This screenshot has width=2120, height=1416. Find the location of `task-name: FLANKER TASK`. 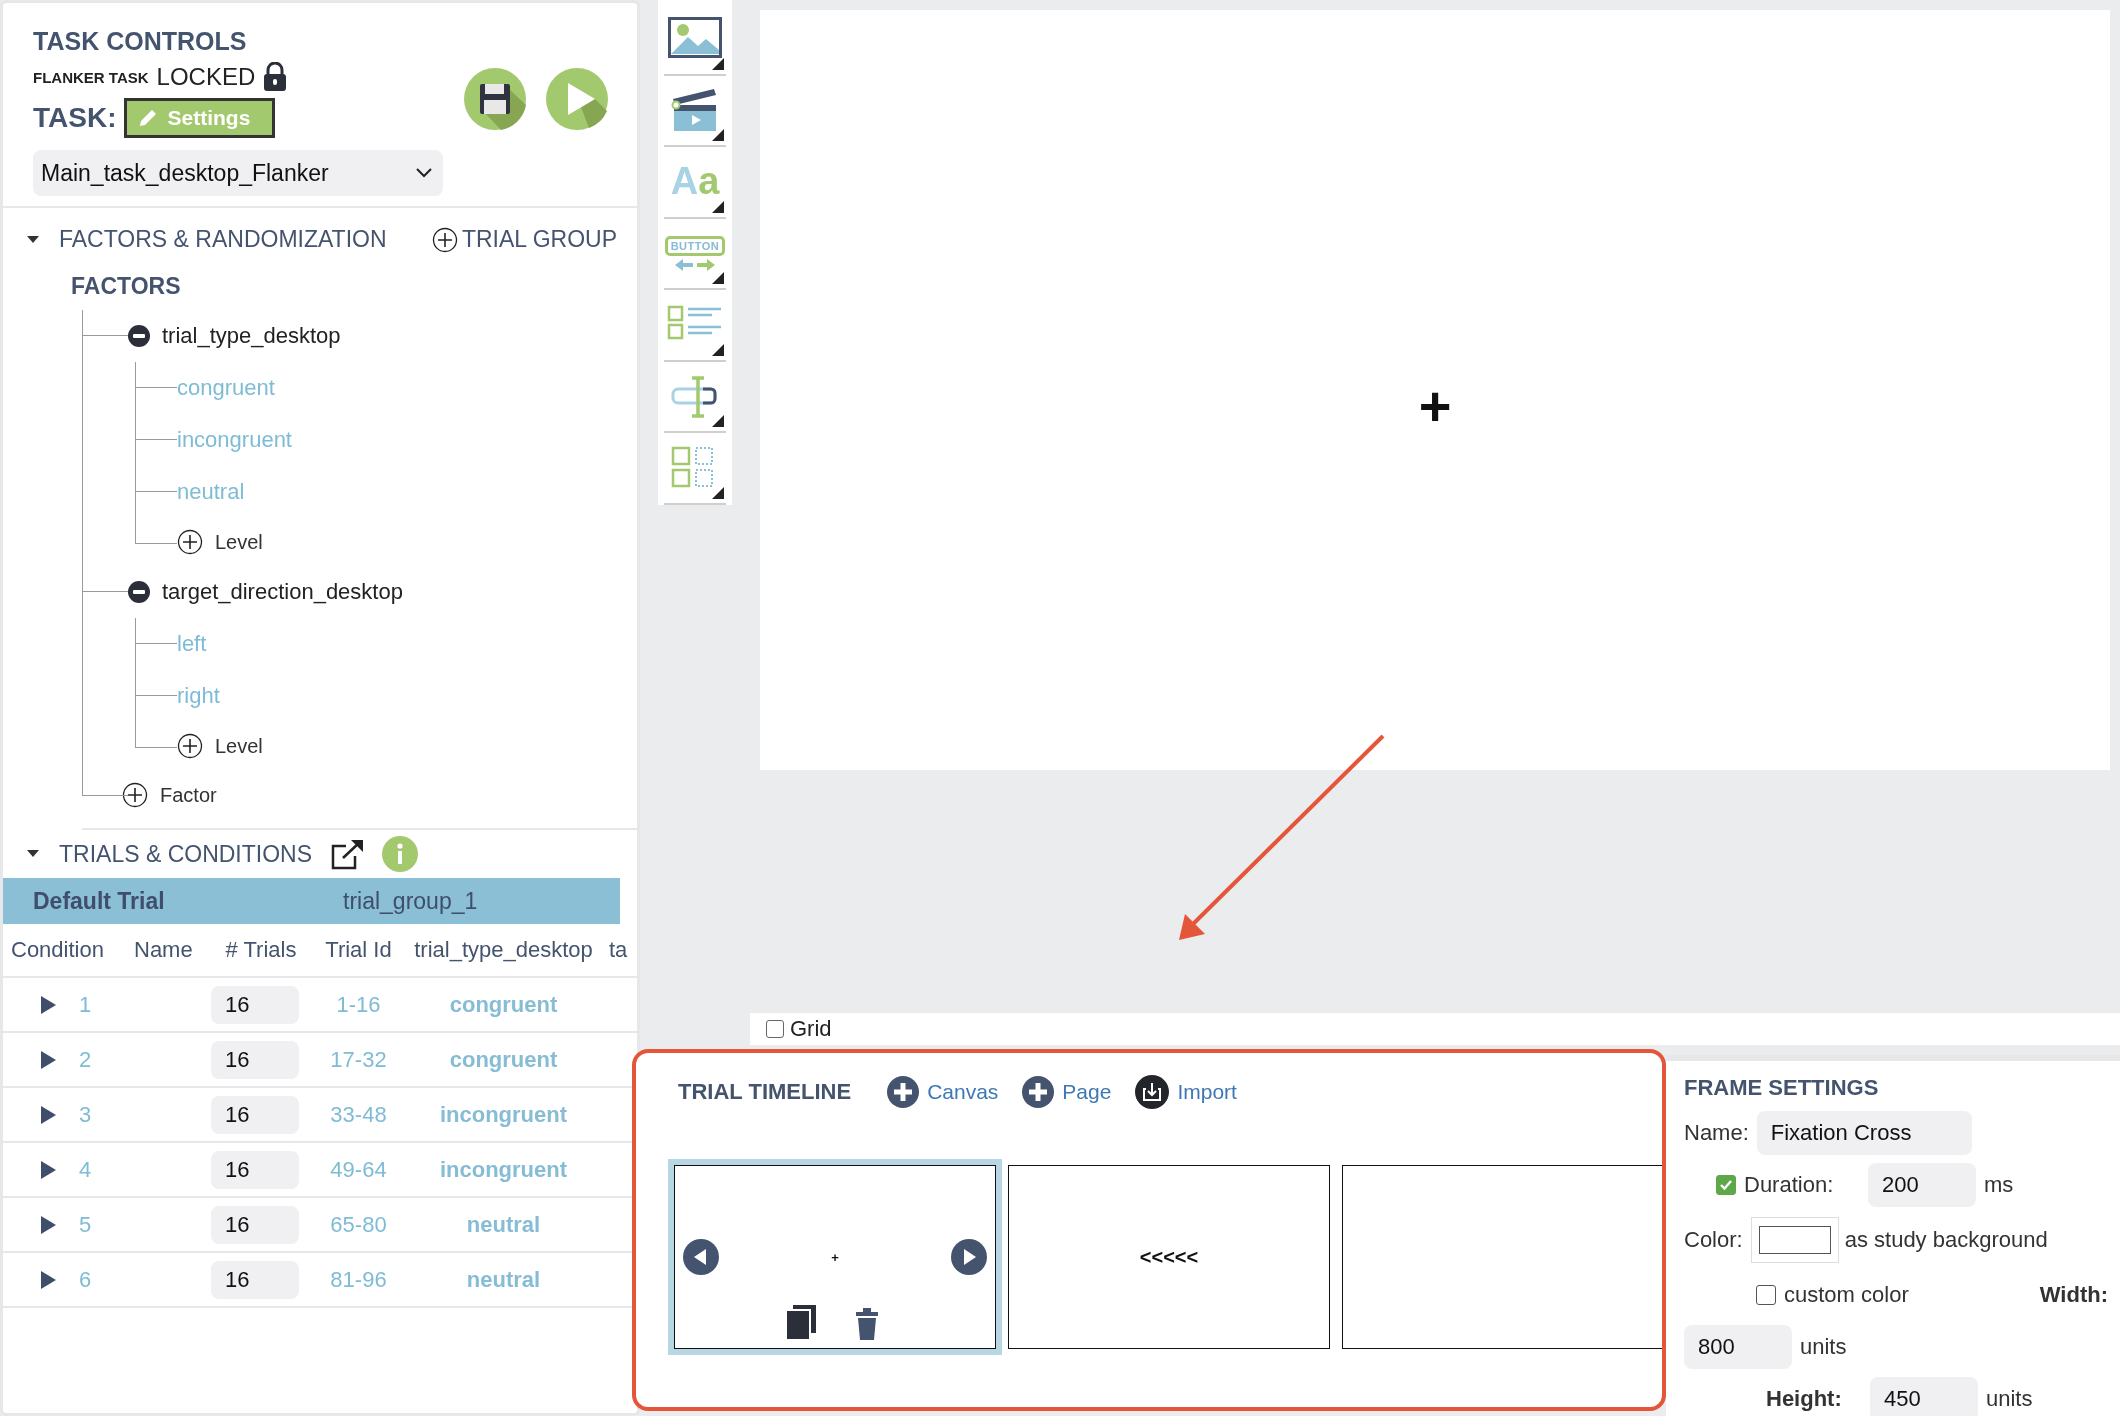

task-name: FLANKER TASK is located at coordinates (91, 77).